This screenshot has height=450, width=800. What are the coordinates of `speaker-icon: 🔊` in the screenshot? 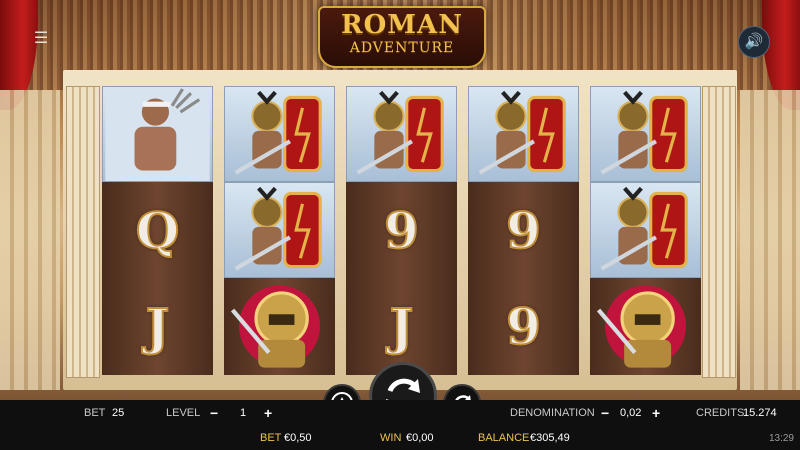 It's located at (754, 42).